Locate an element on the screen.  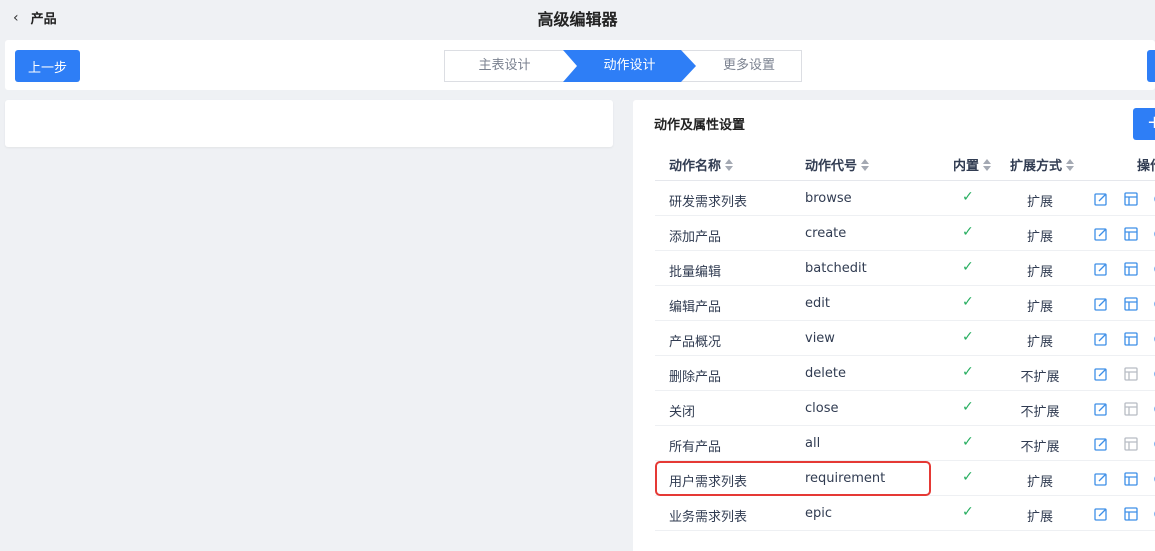
table-row: 业务需求列表 epic ✓ 扩展 is located at coordinates (905, 513).